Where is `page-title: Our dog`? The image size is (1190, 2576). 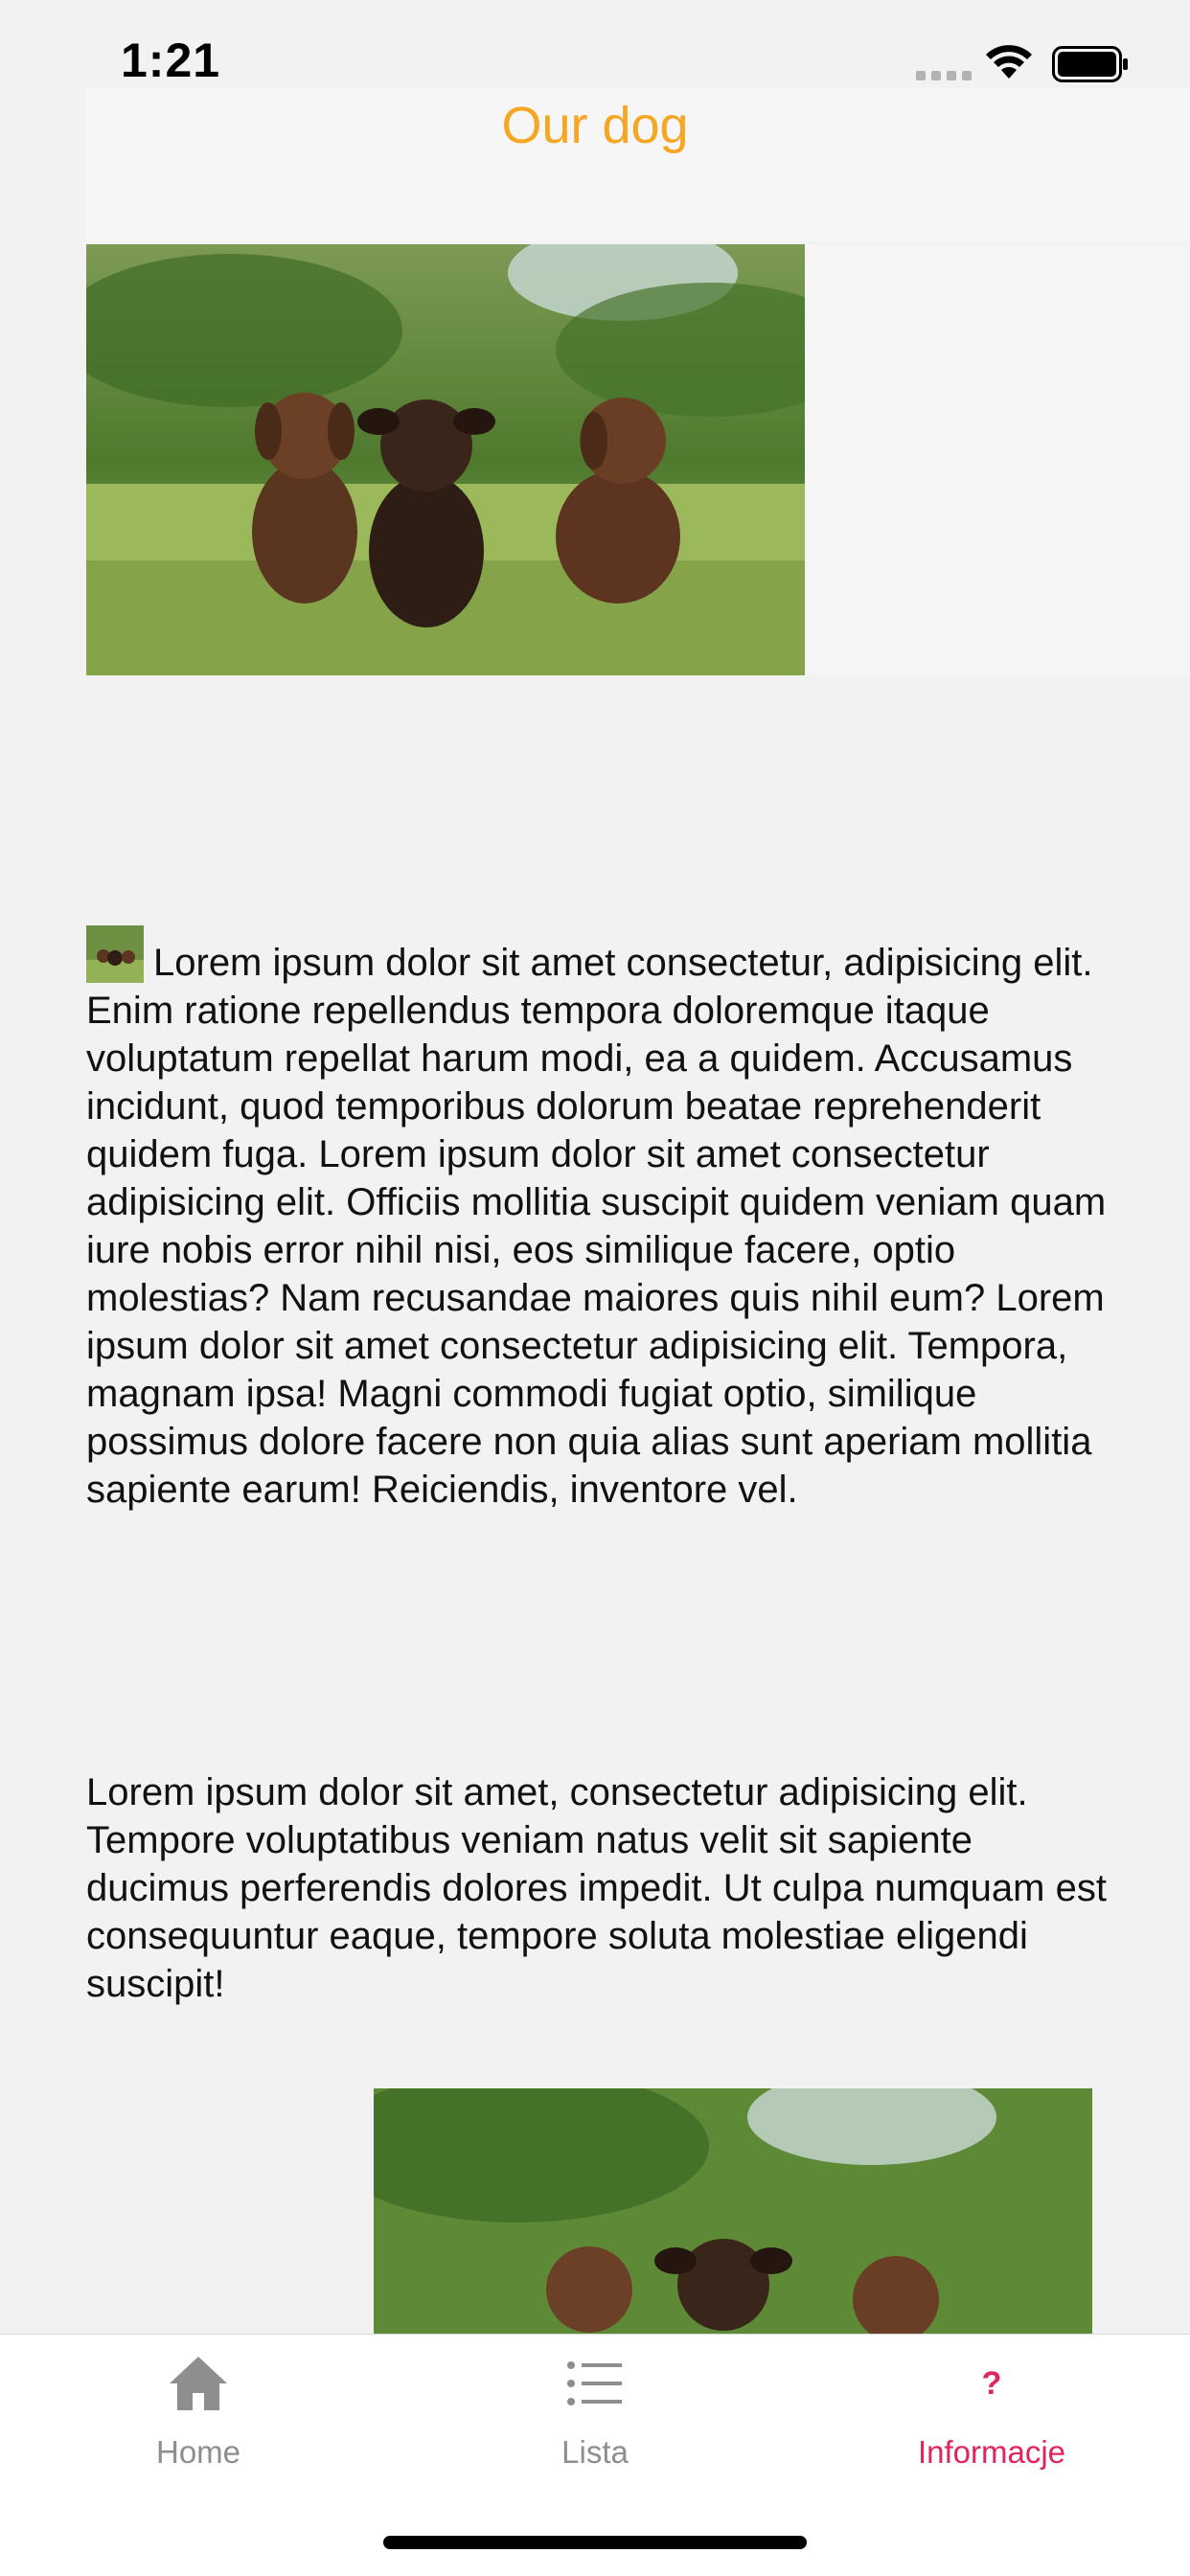
page-title: Our dog is located at coordinates (595, 126).